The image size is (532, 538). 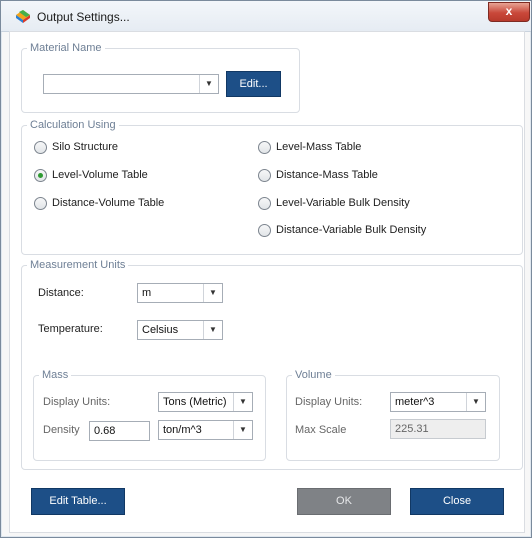 I want to click on density-units-combo: ton/m^3 ▼, so click(x=205, y=430).